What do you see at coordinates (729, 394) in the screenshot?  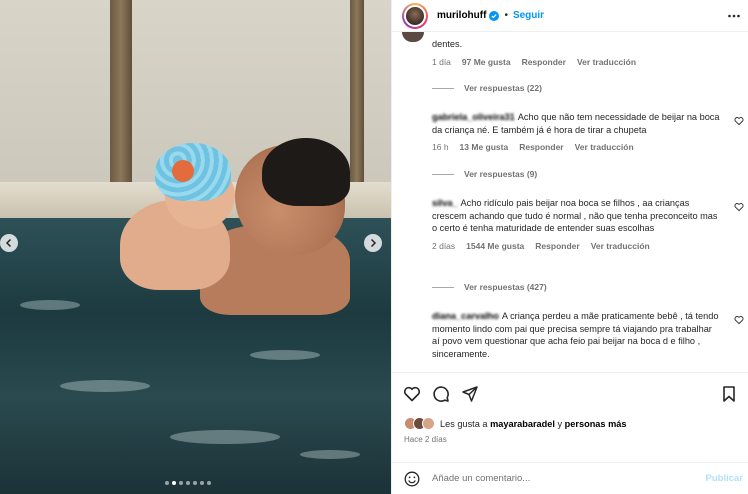 I see `bookmark-icon` at bounding box center [729, 394].